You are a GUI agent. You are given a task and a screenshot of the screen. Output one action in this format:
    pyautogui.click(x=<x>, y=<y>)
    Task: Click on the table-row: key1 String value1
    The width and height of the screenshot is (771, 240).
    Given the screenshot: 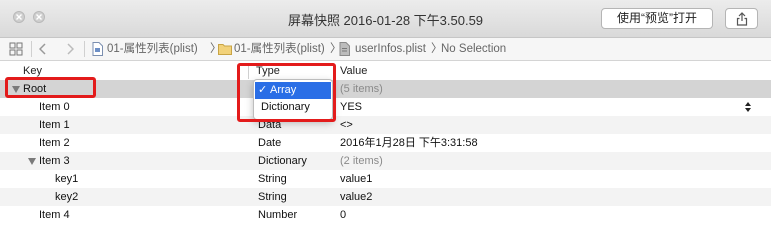 What is the action you would take?
    pyautogui.click(x=385, y=179)
    